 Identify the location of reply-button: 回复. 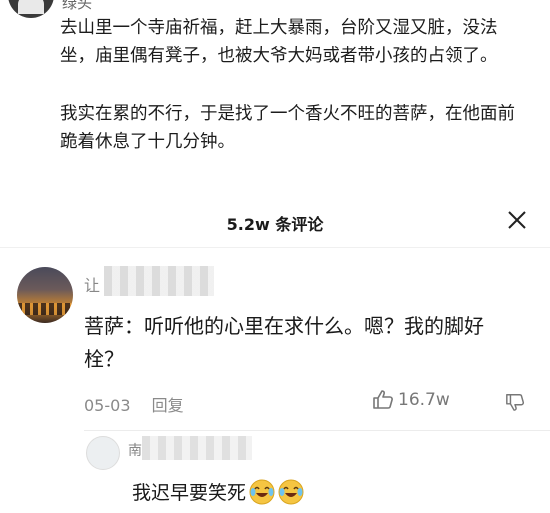
(168, 405).